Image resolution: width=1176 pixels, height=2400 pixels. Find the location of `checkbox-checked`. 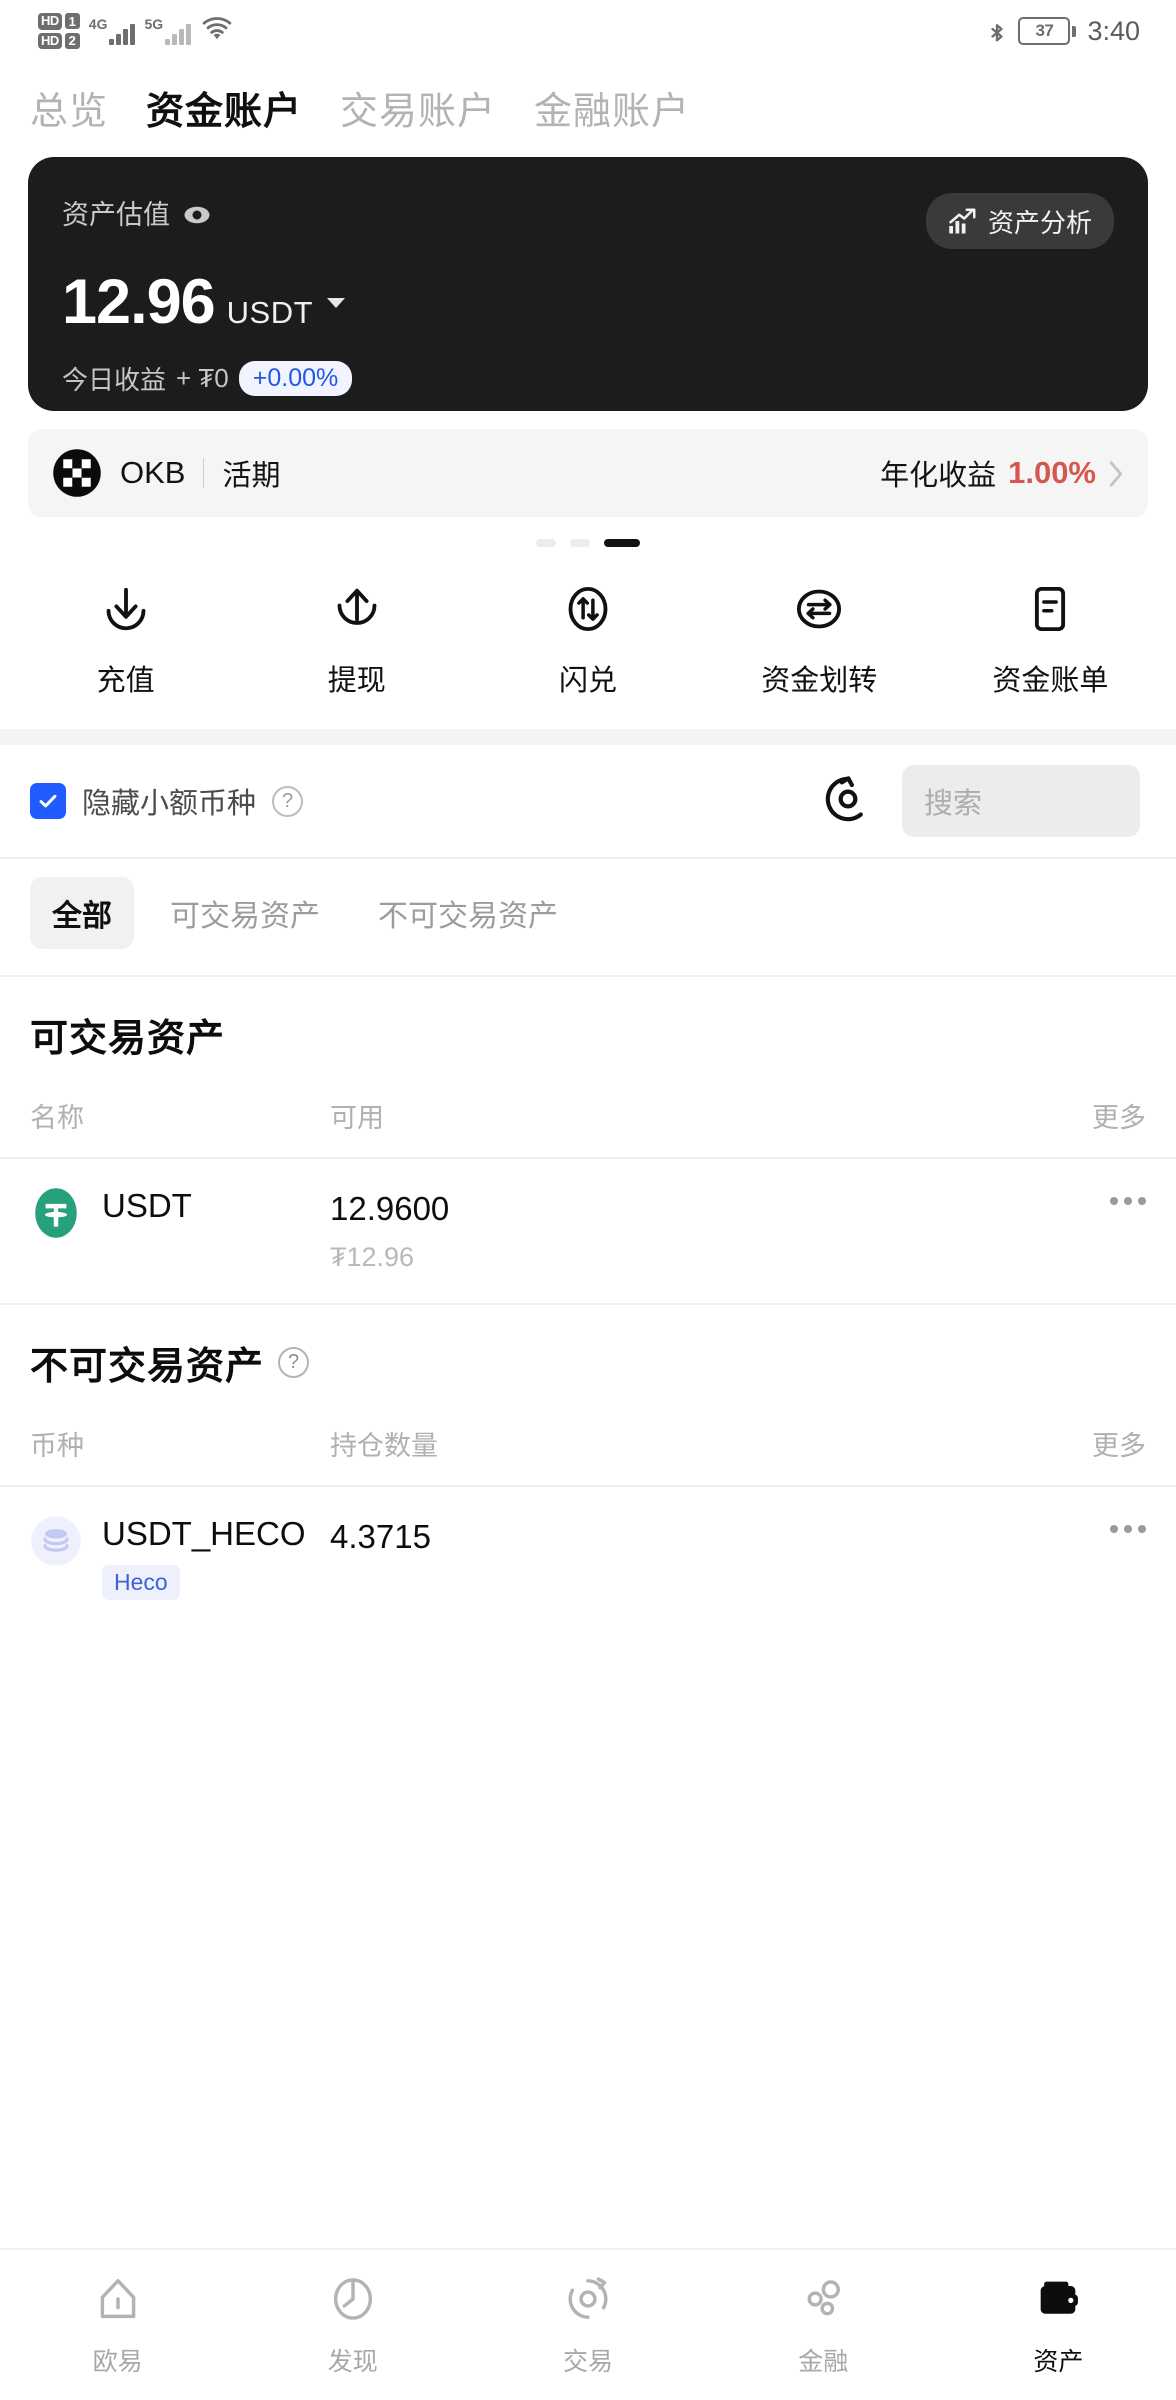

checkbox-checked is located at coordinates (48, 801).